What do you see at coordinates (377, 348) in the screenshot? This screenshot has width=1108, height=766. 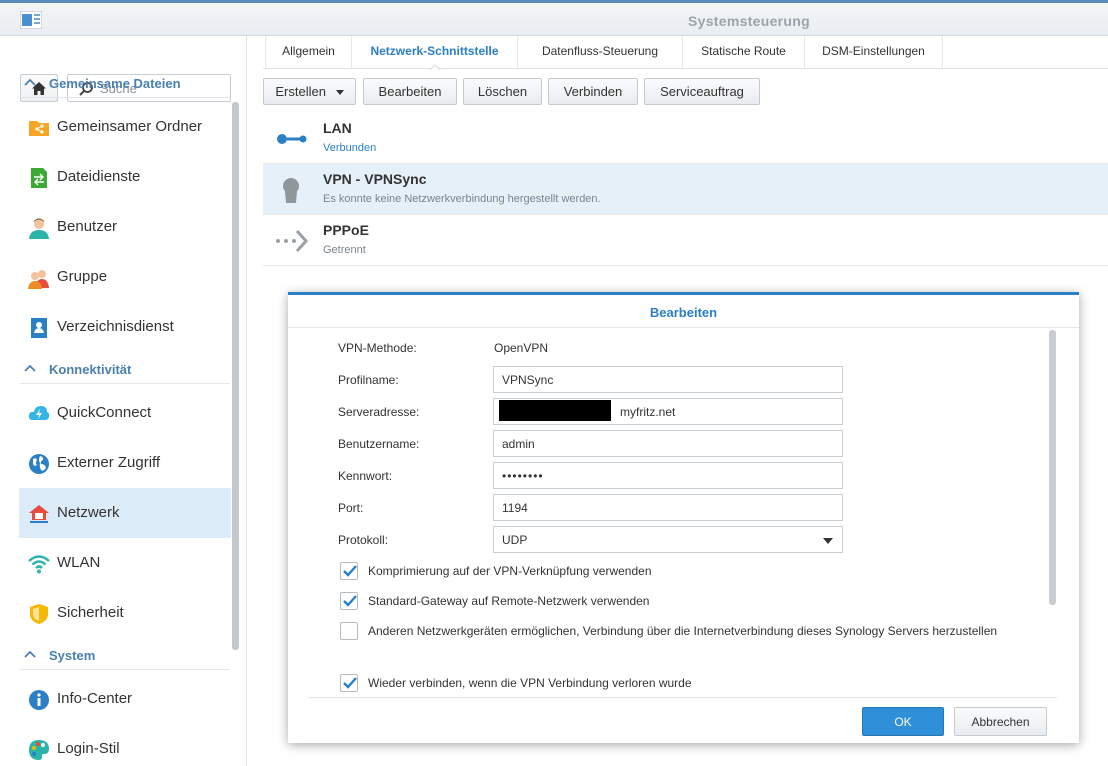 I see `vpn-method-label: VPN-Methode:` at bounding box center [377, 348].